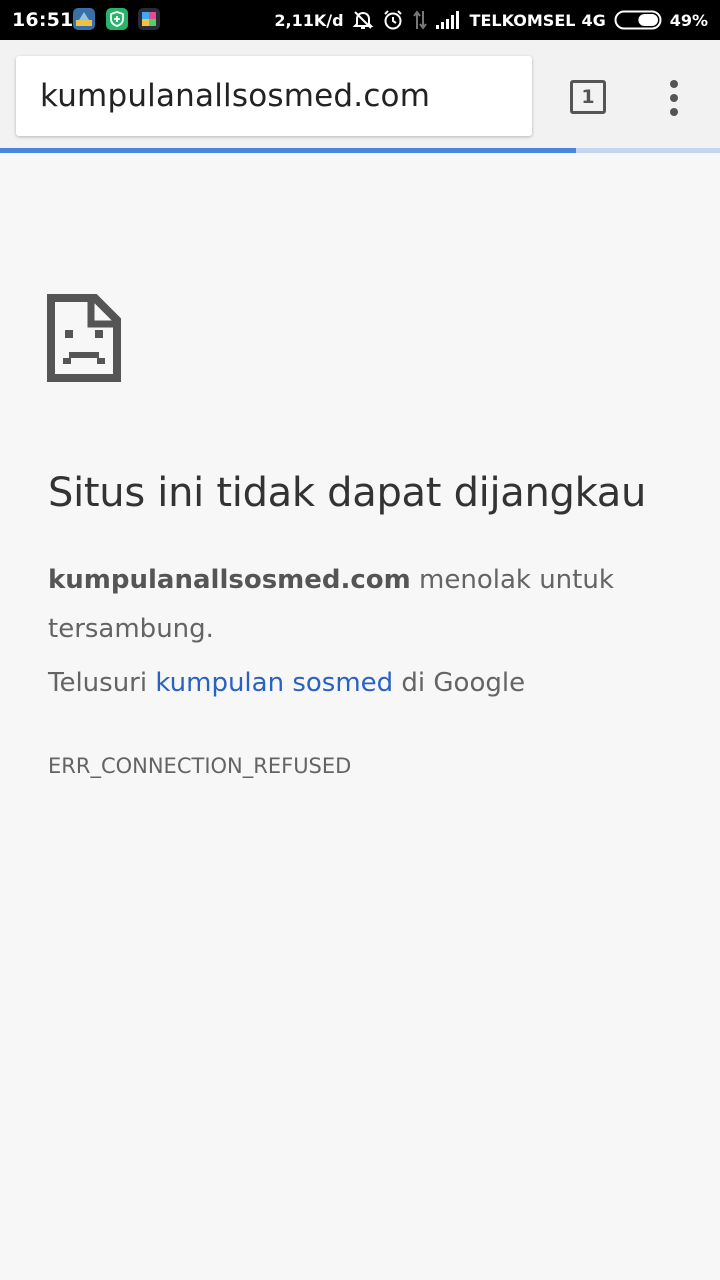 The image size is (720, 1280). What do you see at coordinates (84, 19) in the screenshot?
I see `photo-app-icon` at bounding box center [84, 19].